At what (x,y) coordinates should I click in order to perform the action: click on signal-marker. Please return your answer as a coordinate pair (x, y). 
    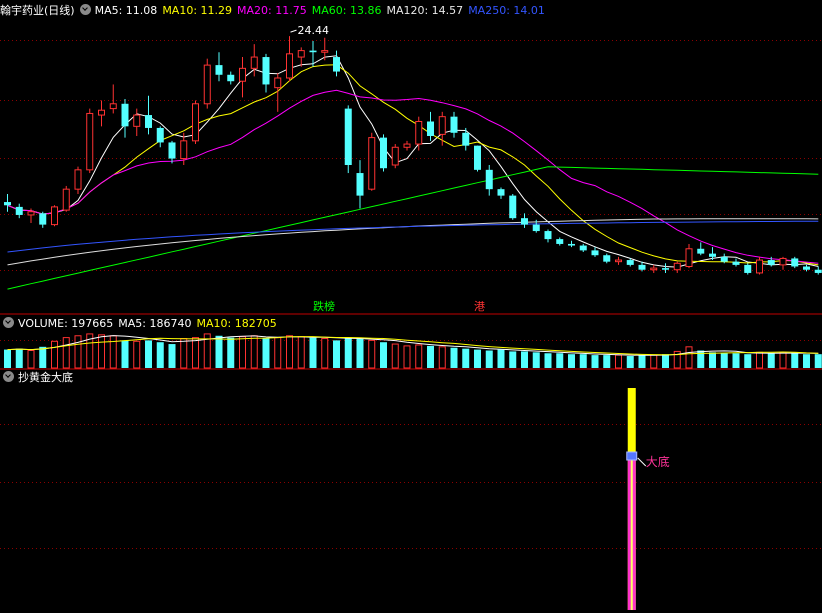
    Looking at the image, I should click on (632, 456).